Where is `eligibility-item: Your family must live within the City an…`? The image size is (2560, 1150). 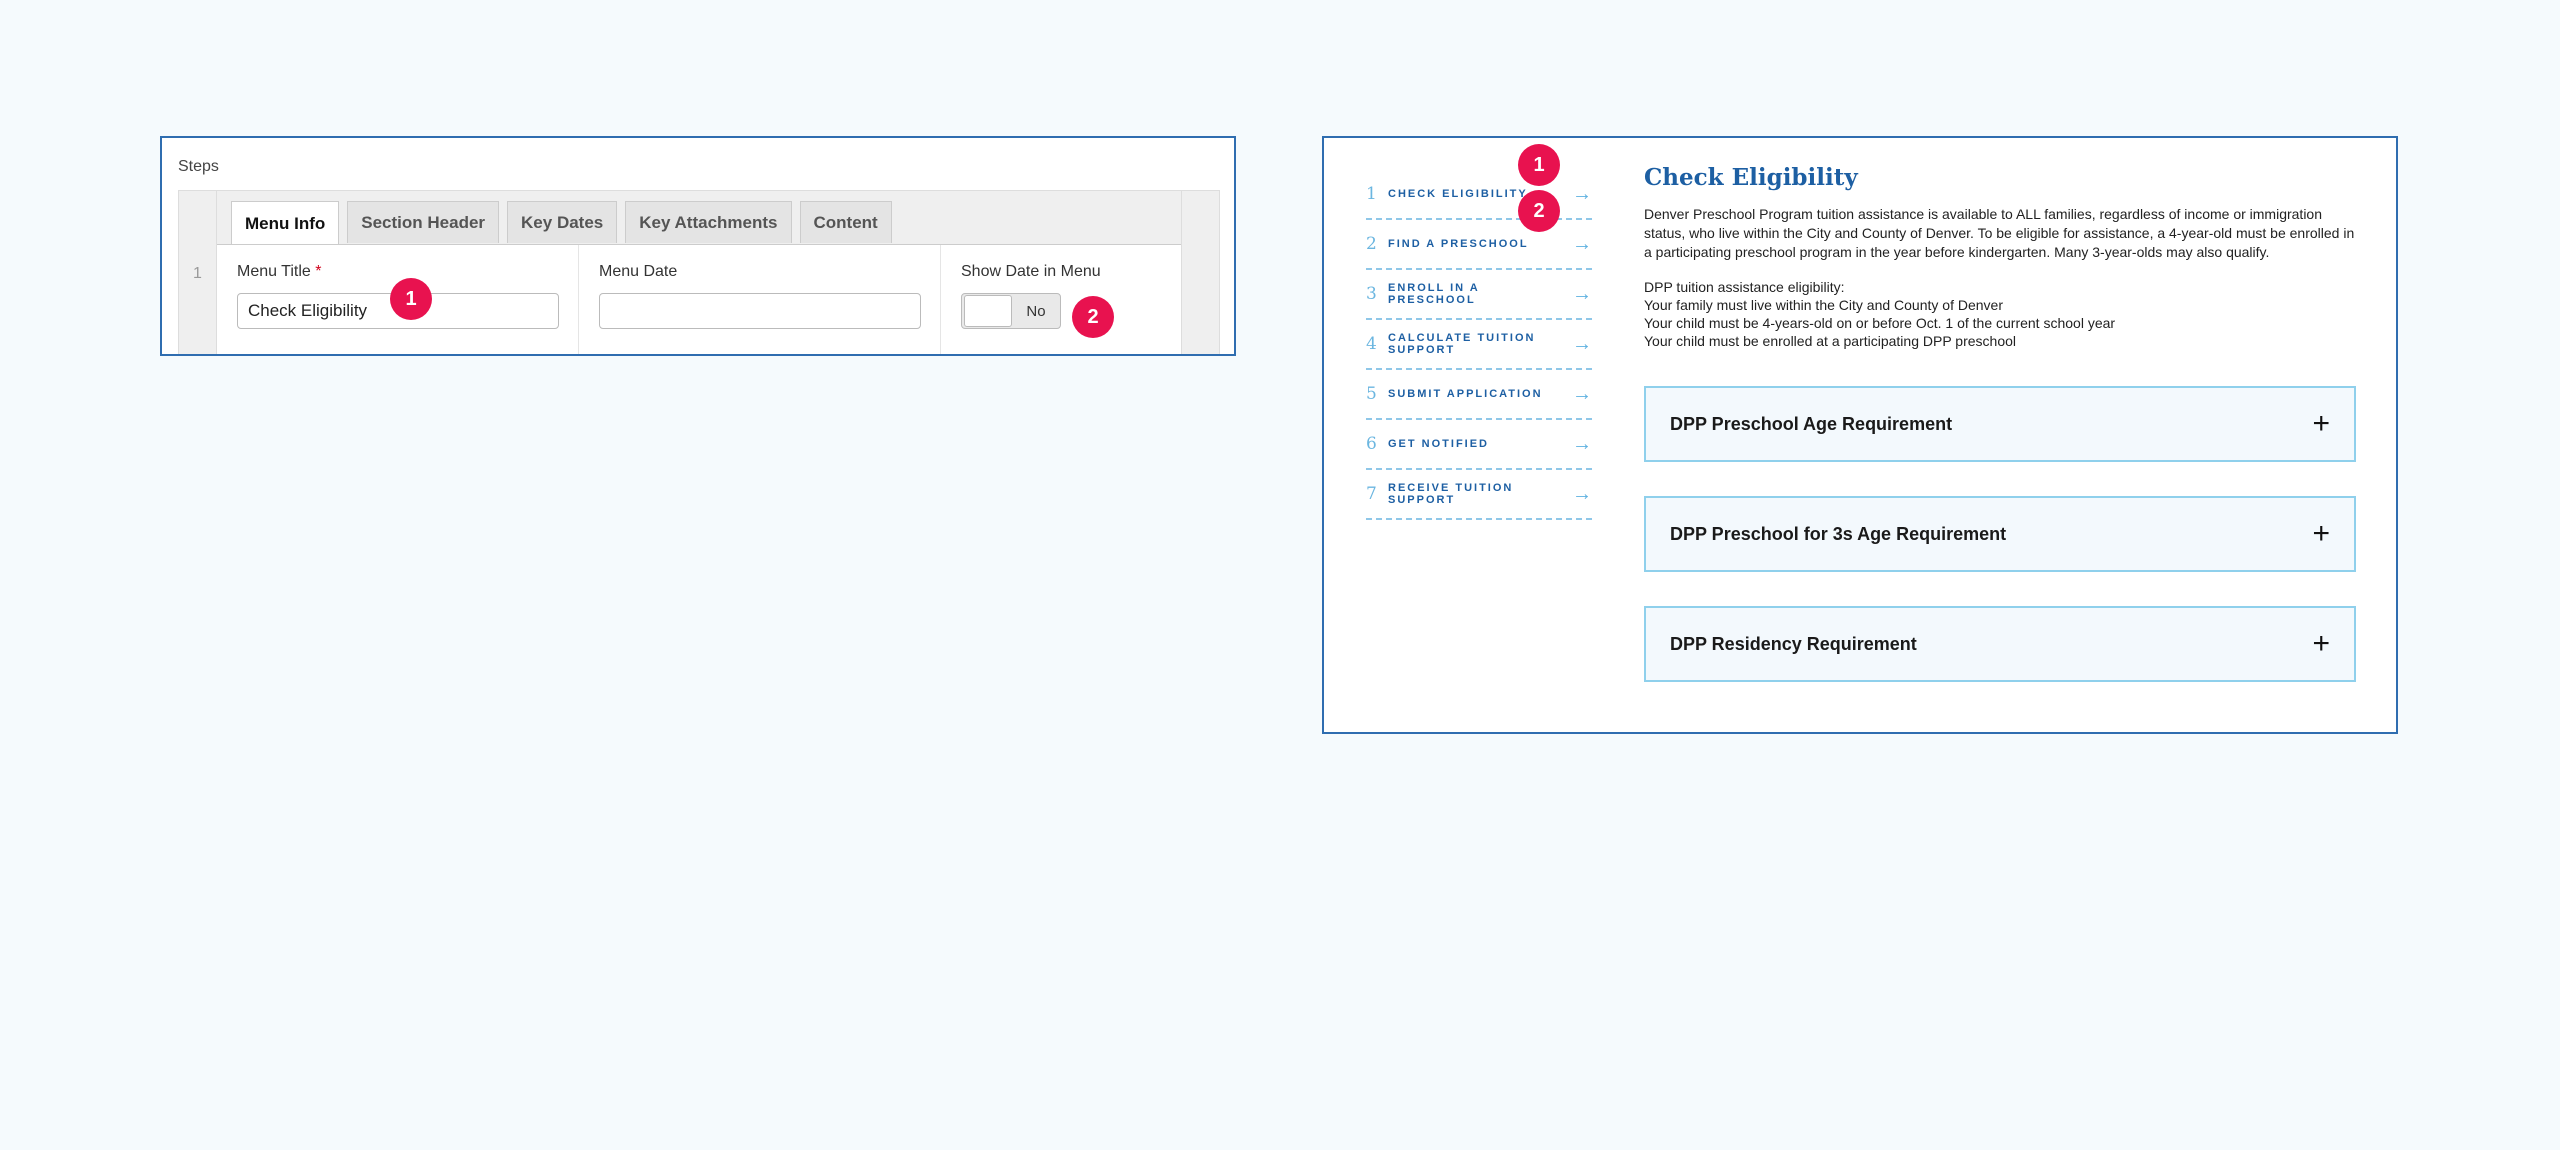
eligibility-item: Your family must live within the City an… is located at coordinates (1823, 305).